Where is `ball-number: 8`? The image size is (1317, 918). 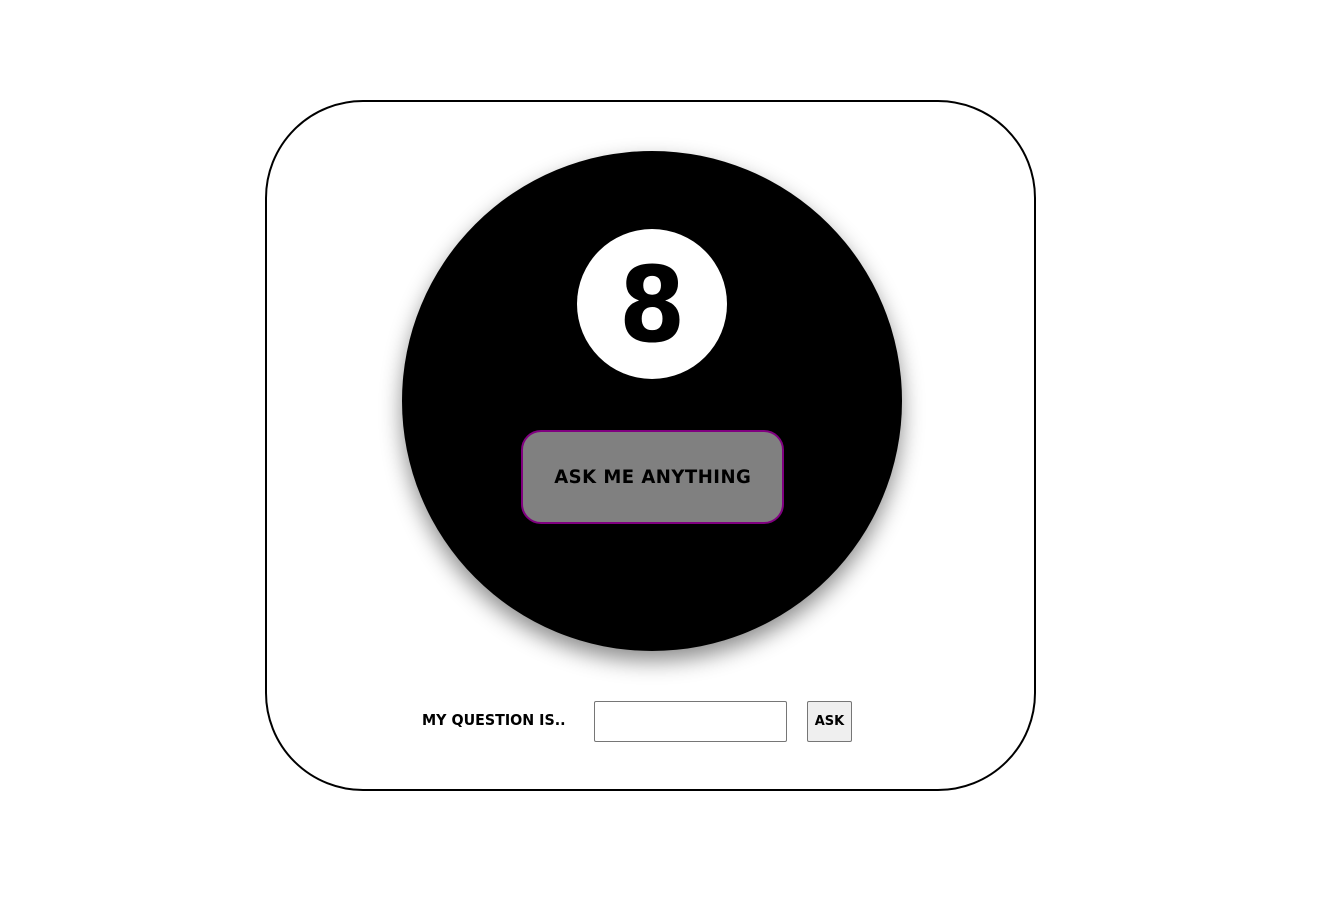
ball-number: 8 is located at coordinates (652, 305).